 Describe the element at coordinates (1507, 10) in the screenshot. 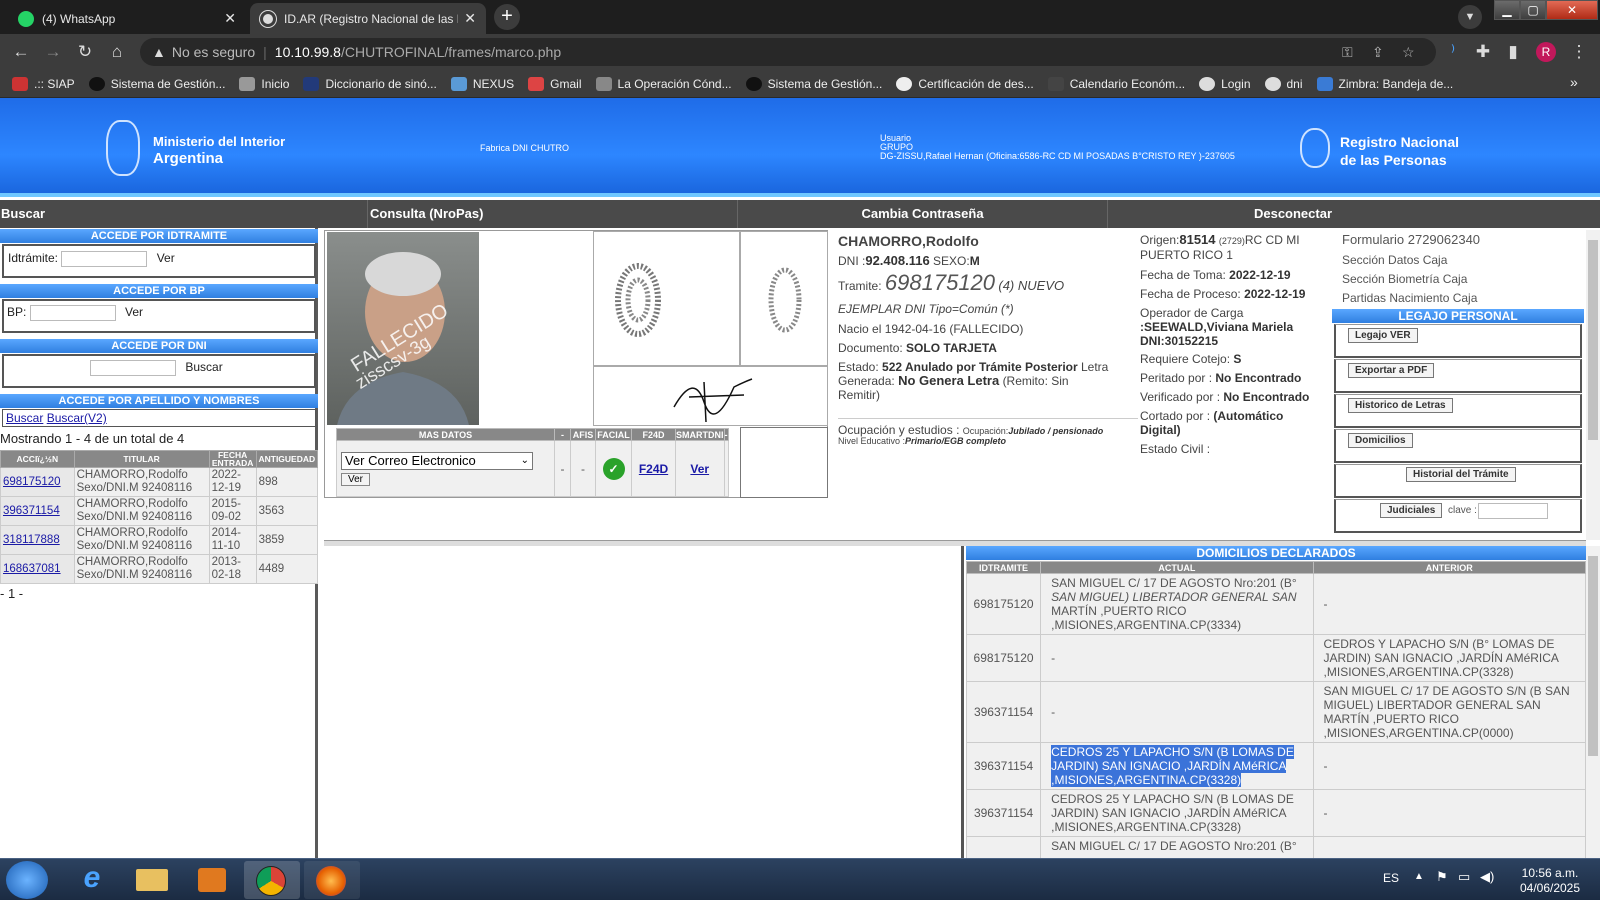

I see `minimize-button: ▁` at that location.